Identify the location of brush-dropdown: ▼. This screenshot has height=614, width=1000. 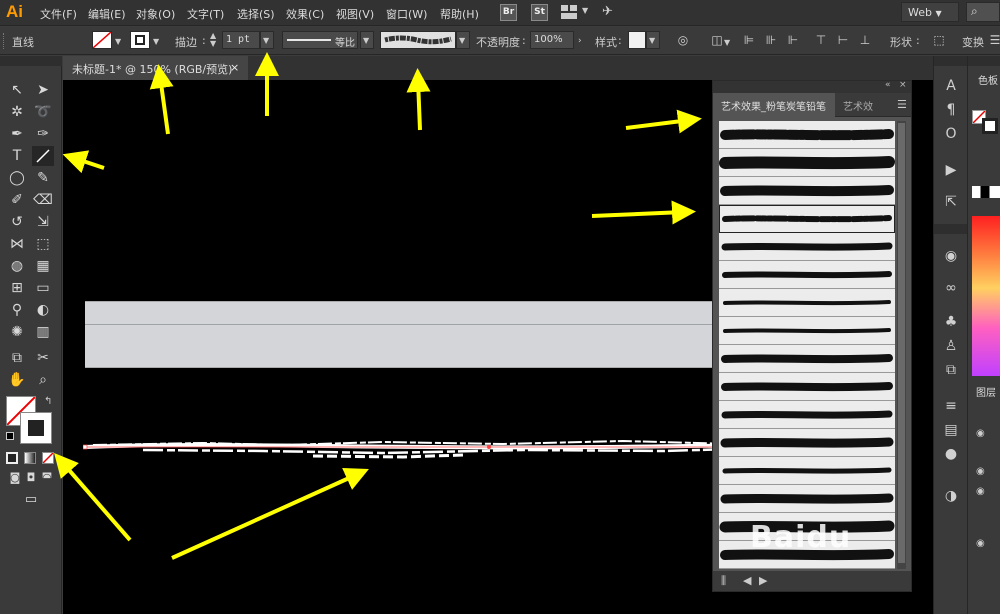
(463, 40).